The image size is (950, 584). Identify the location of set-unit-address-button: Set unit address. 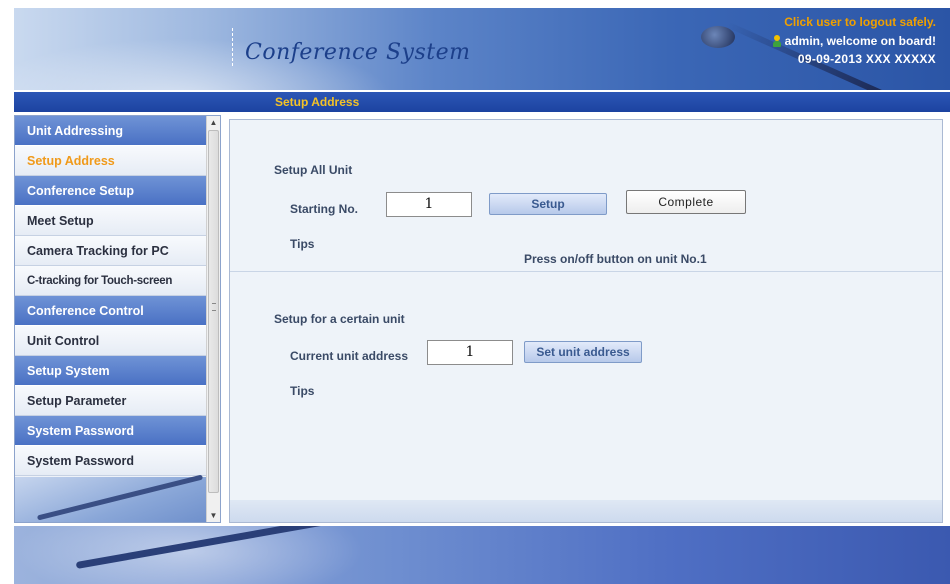
(583, 352).